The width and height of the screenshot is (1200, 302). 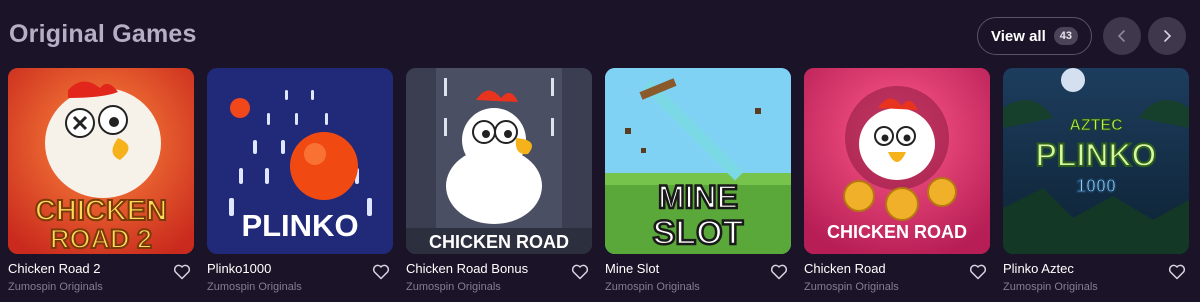 What do you see at coordinates (698, 268) in the screenshot?
I see `game-name: Mine Slot` at bounding box center [698, 268].